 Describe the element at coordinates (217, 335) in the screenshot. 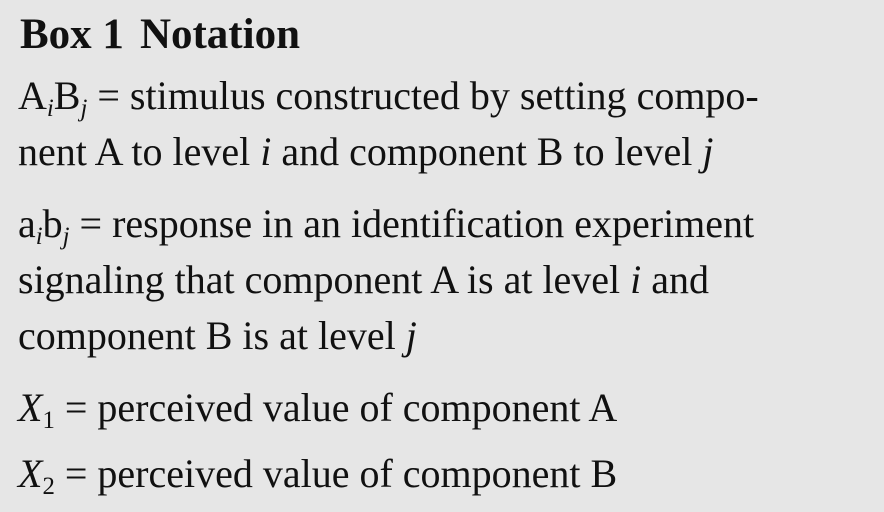

I see `entry-line: component B is at level j` at that location.